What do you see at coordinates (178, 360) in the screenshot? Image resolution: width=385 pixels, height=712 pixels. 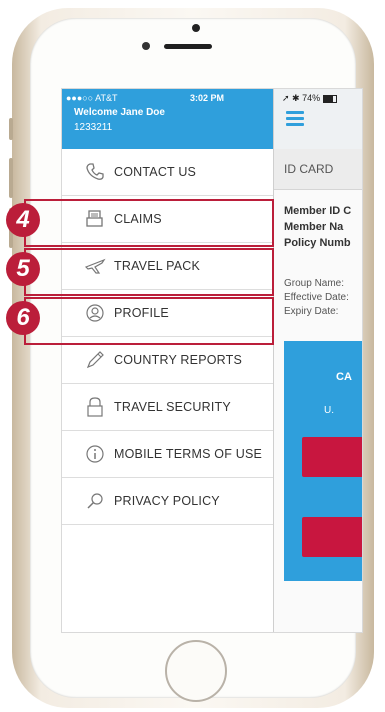 I see `menu-item-label: COUNTRY REPORTS` at bounding box center [178, 360].